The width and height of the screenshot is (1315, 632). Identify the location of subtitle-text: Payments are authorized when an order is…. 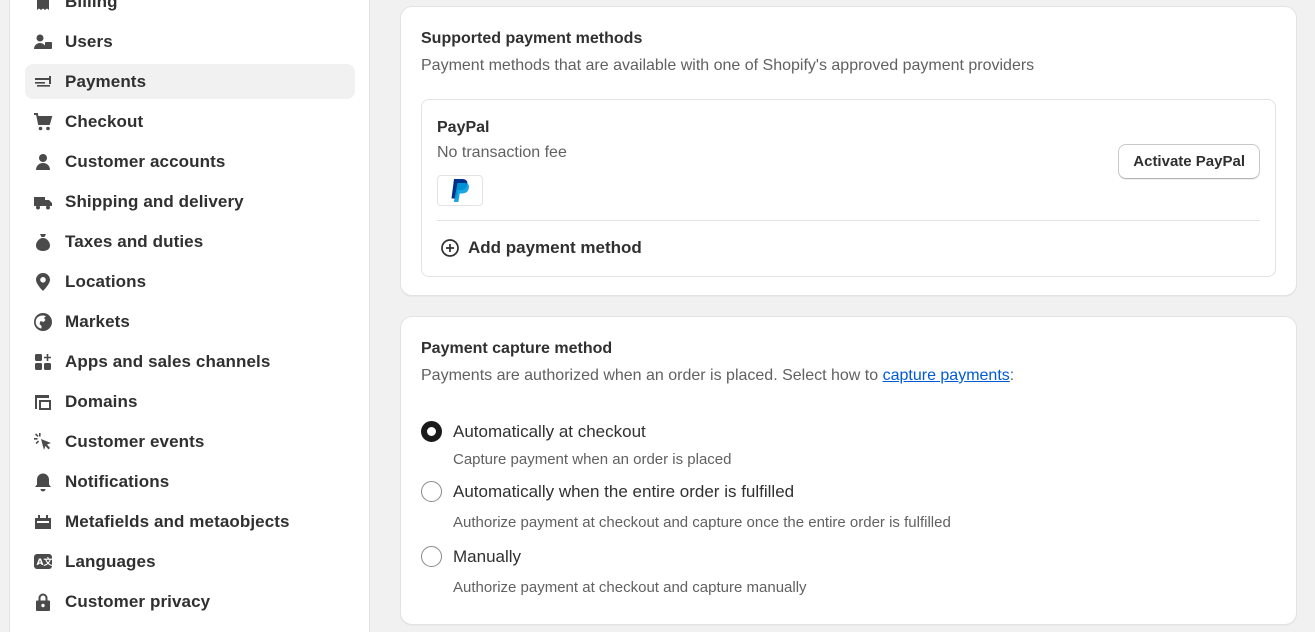
(652, 375).